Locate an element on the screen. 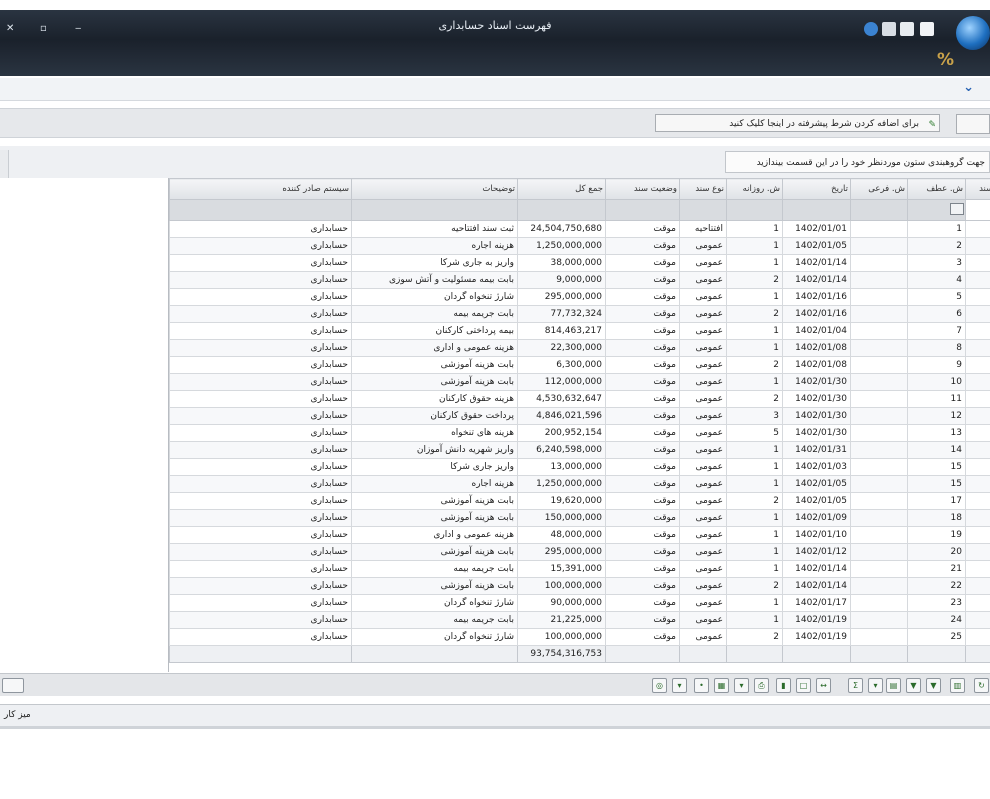 This screenshot has width=990, height=799. column-header-description: توضیحات is located at coordinates (434, 189).